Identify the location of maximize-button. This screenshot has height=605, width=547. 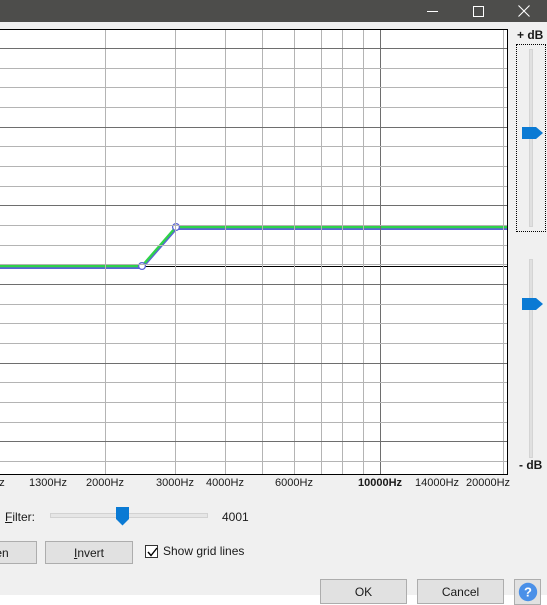
(478, 11).